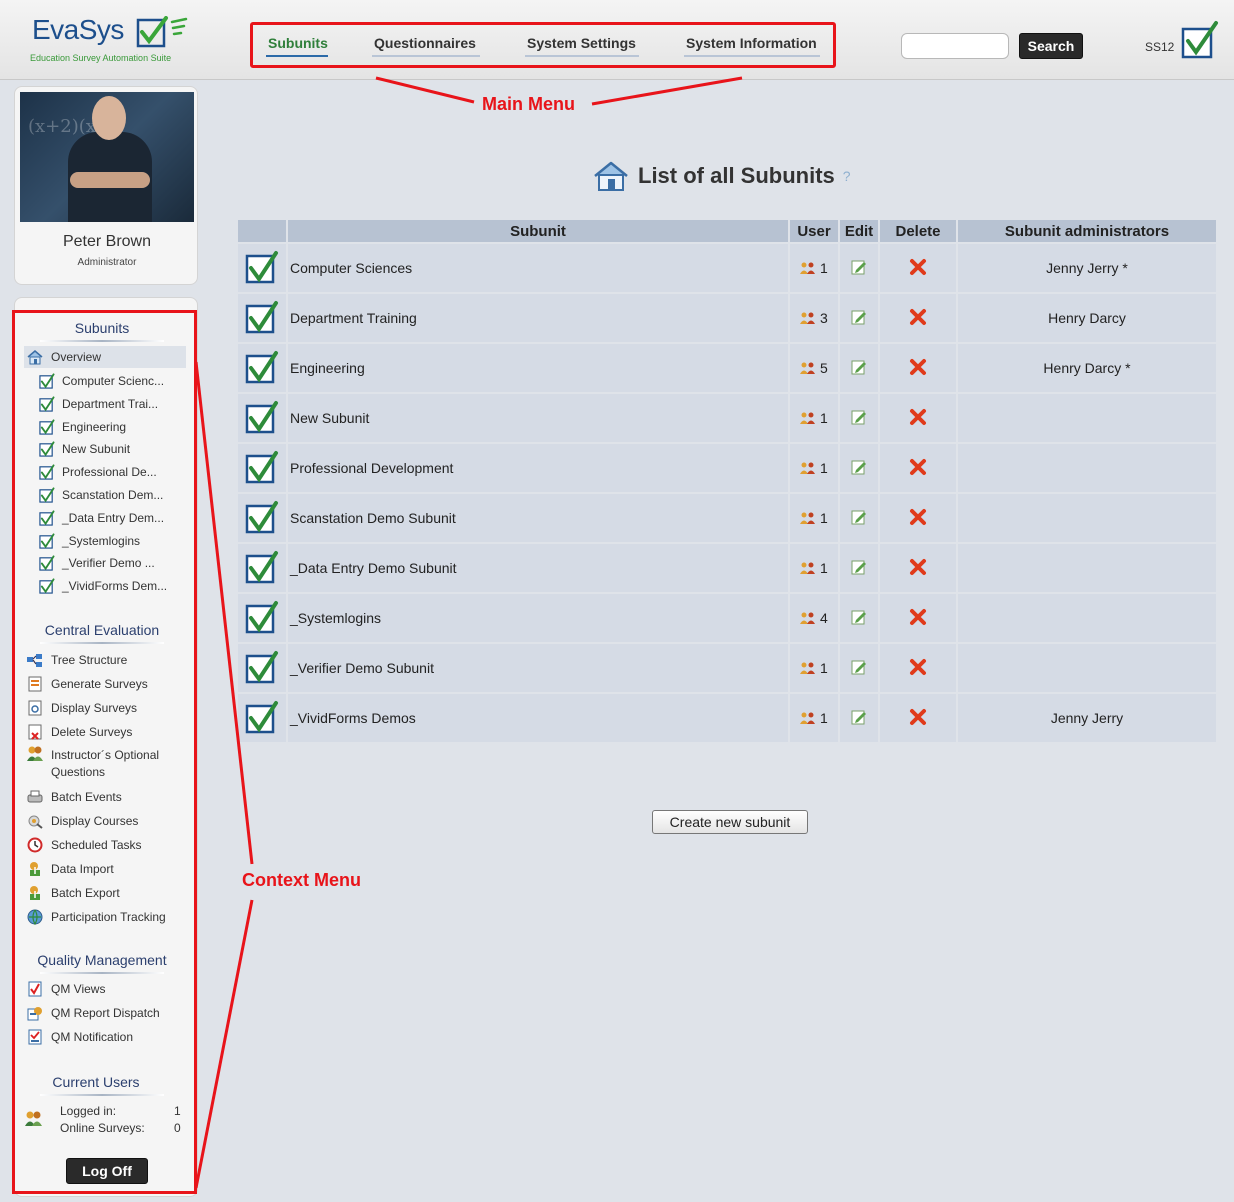 Image resolution: width=1234 pixels, height=1202 pixels. What do you see at coordinates (824, 368) in the screenshot?
I see `user-count: 5` at bounding box center [824, 368].